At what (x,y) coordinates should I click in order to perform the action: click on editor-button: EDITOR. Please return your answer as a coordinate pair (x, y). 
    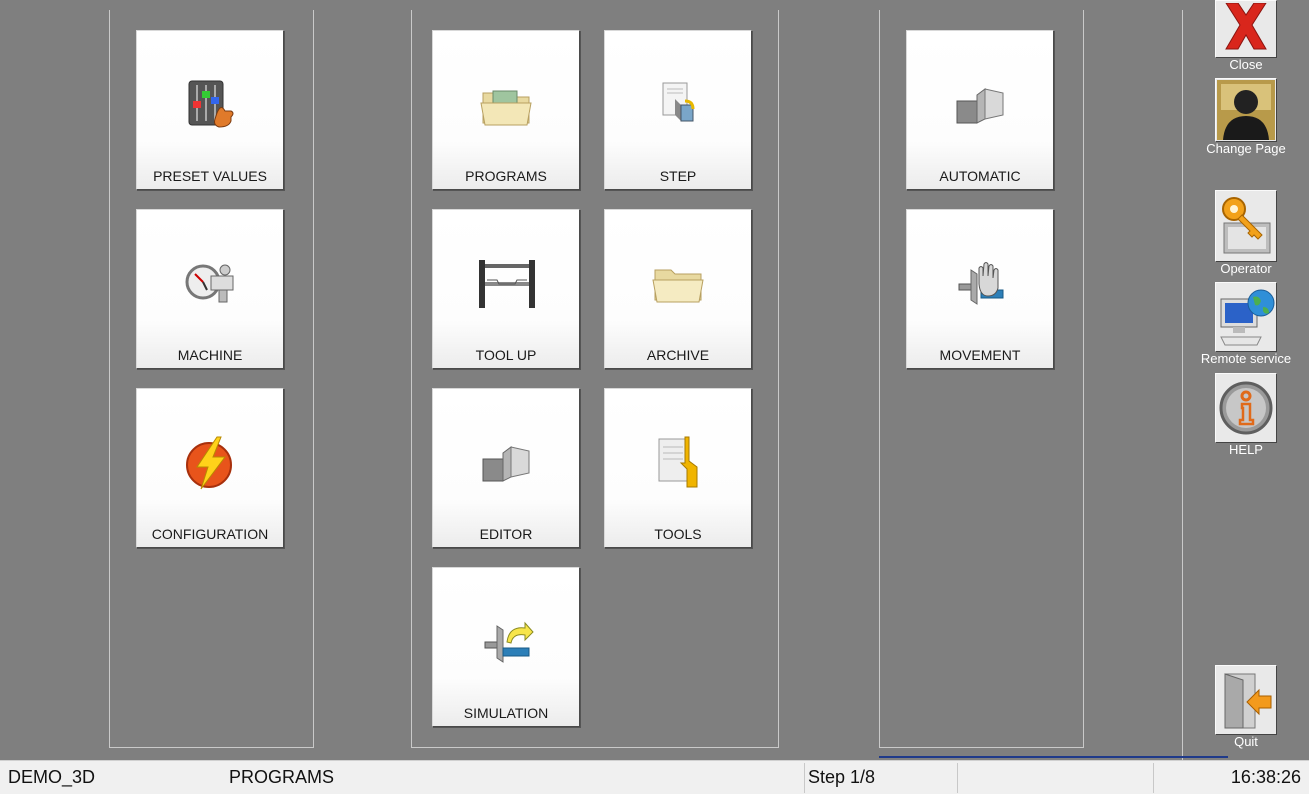
    Looking at the image, I should click on (506, 468).